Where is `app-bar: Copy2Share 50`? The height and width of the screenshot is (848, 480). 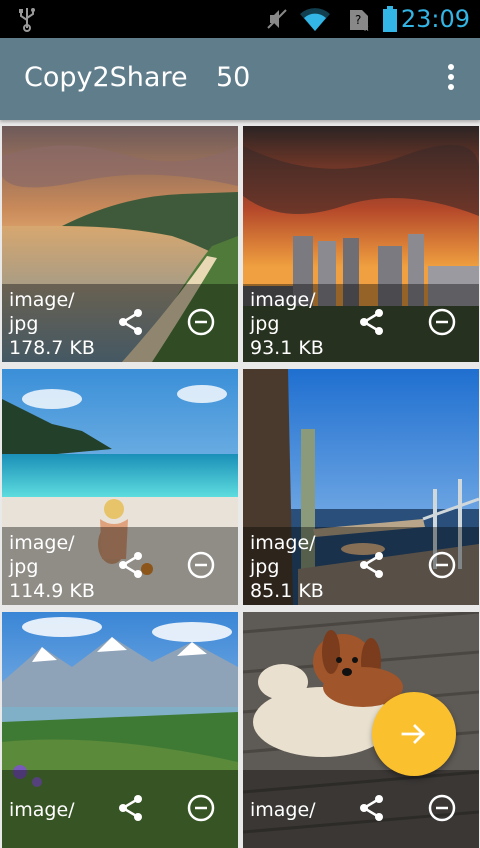
app-bar: Copy2Share 50 is located at coordinates (240, 79).